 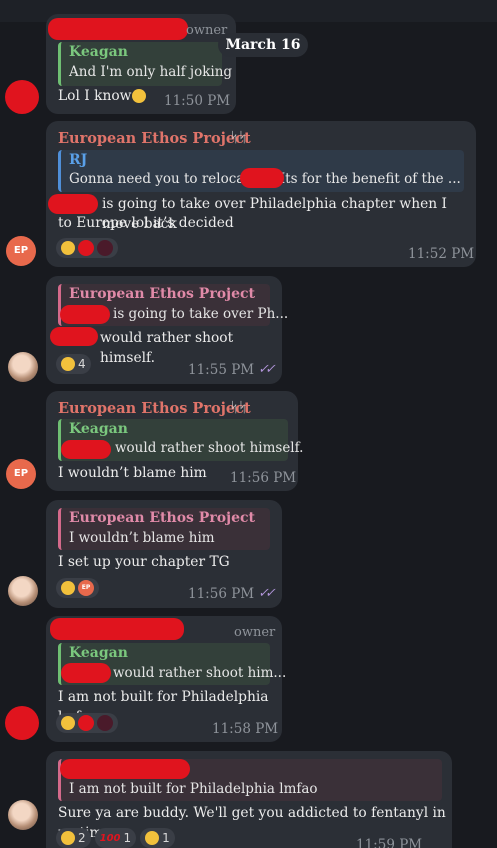 What do you see at coordinates (152, 838) in the screenshot?
I see `crying-emoji-icon` at bounding box center [152, 838].